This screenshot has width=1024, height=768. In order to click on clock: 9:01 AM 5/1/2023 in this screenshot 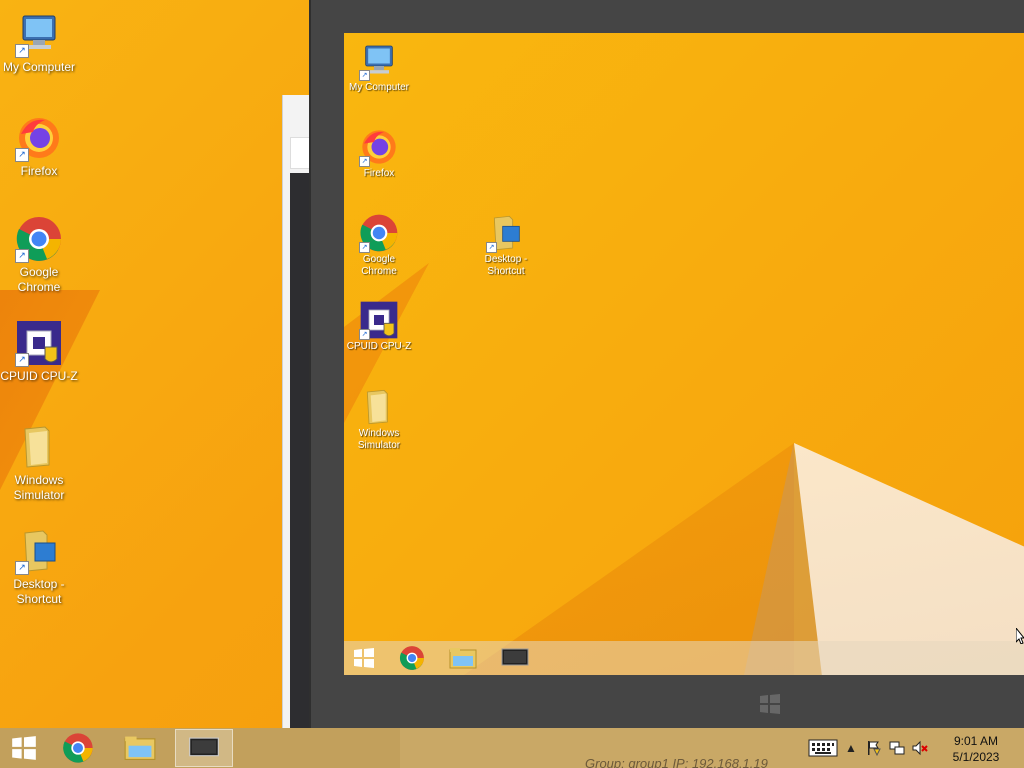, I will do `click(976, 749)`.